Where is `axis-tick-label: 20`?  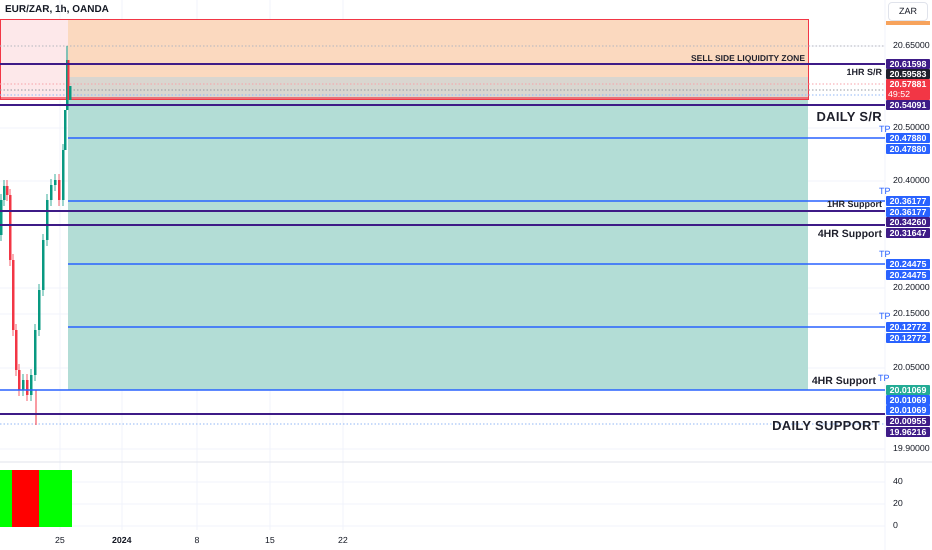
axis-tick-label: 20 is located at coordinates (898, 503).